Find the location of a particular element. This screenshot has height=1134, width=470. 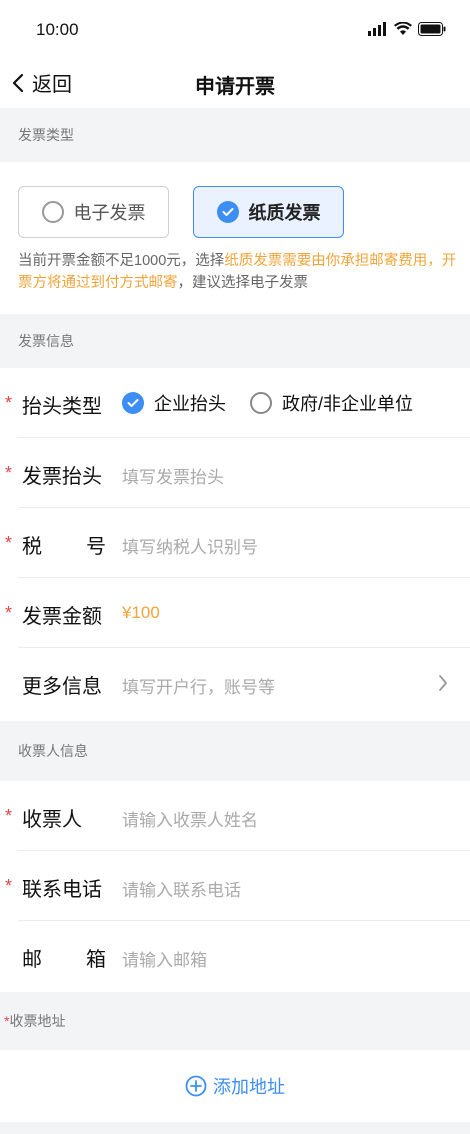

row-label: 邮 箱 is located at coordinates (64, 957).